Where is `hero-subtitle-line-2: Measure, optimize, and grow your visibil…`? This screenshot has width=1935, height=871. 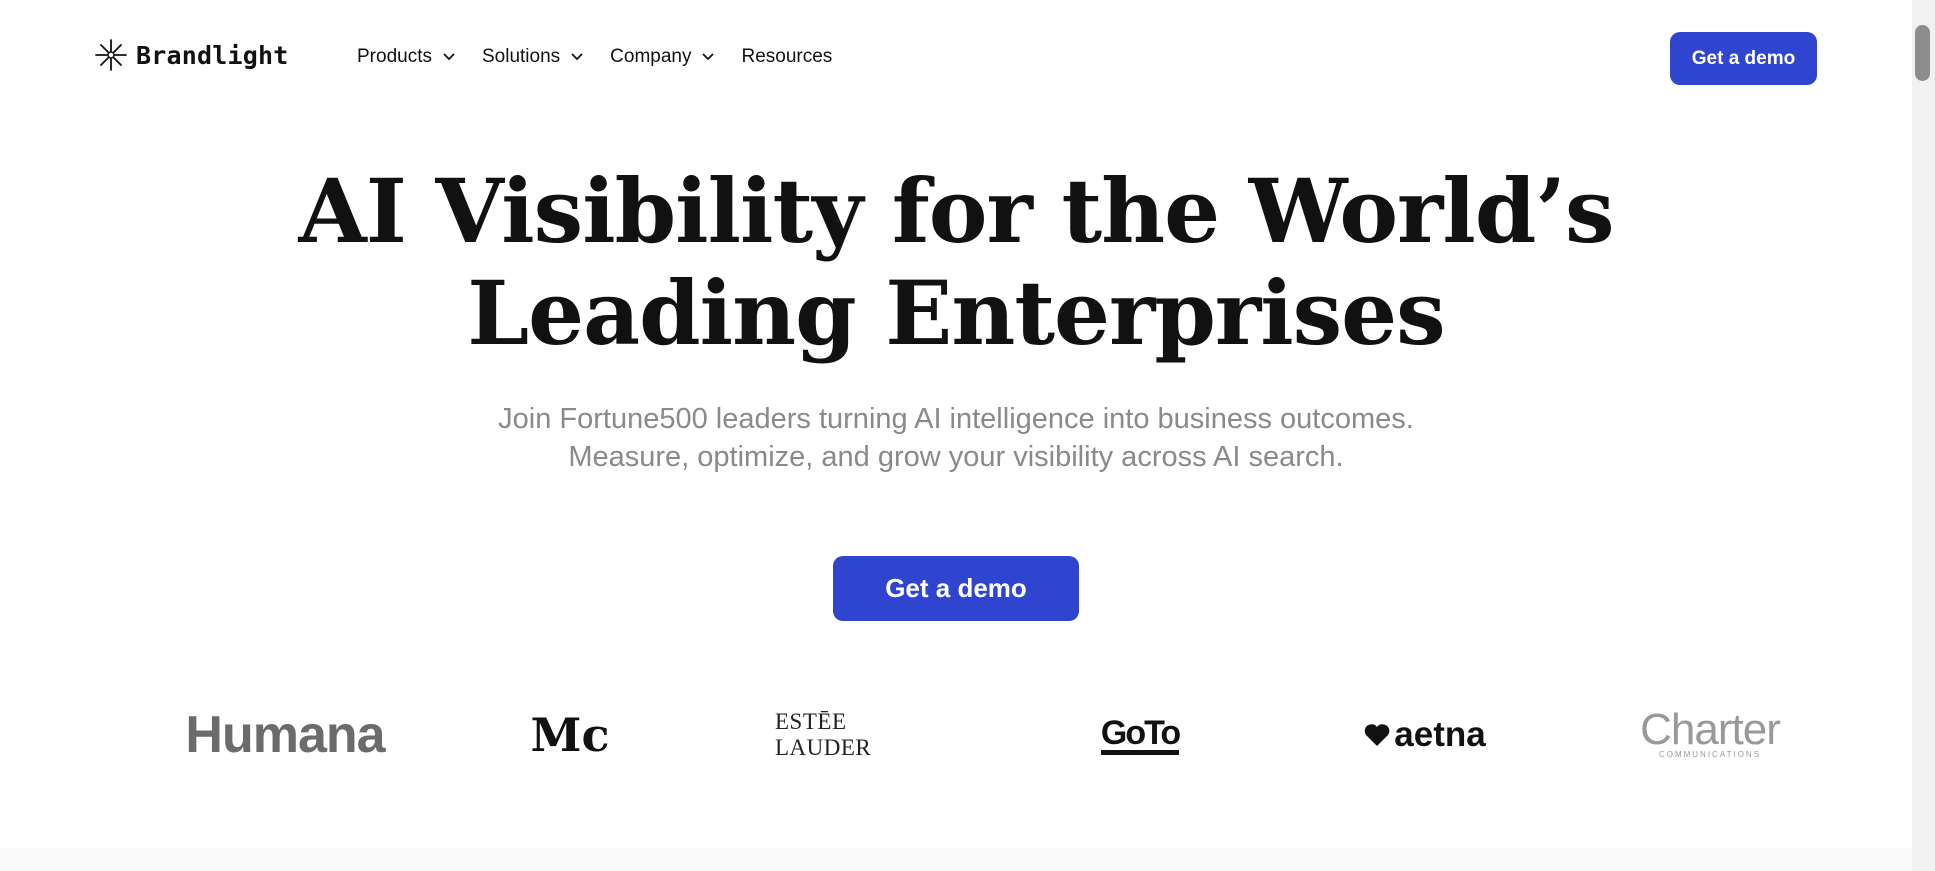
hero-subtitle-line-2: Measure, optimize, and grow your visibil… is located at coordinates (956, 457).